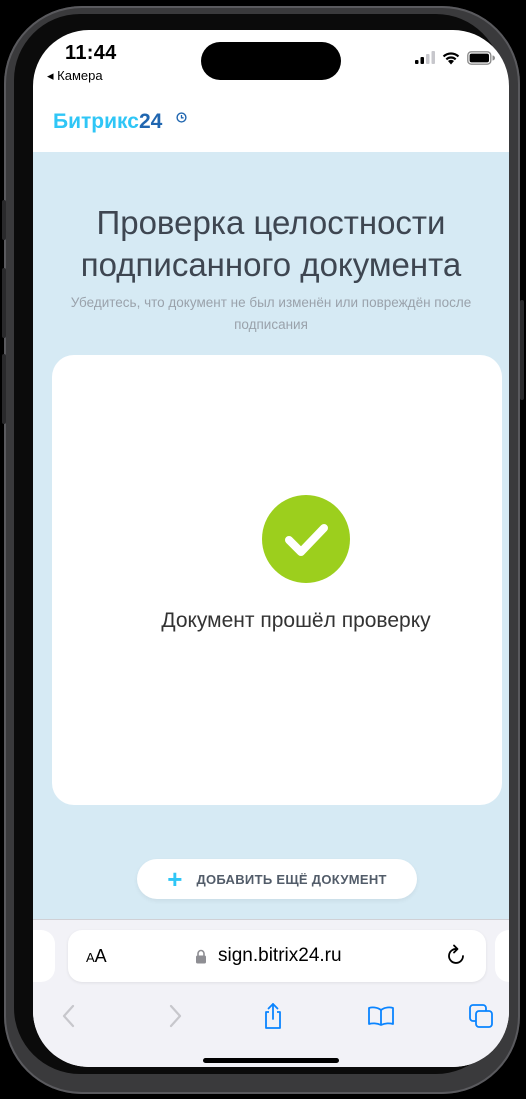 The width and height of the screenshot is (526, 1099). I want to click on tabs-icon, so click(481, 1016).